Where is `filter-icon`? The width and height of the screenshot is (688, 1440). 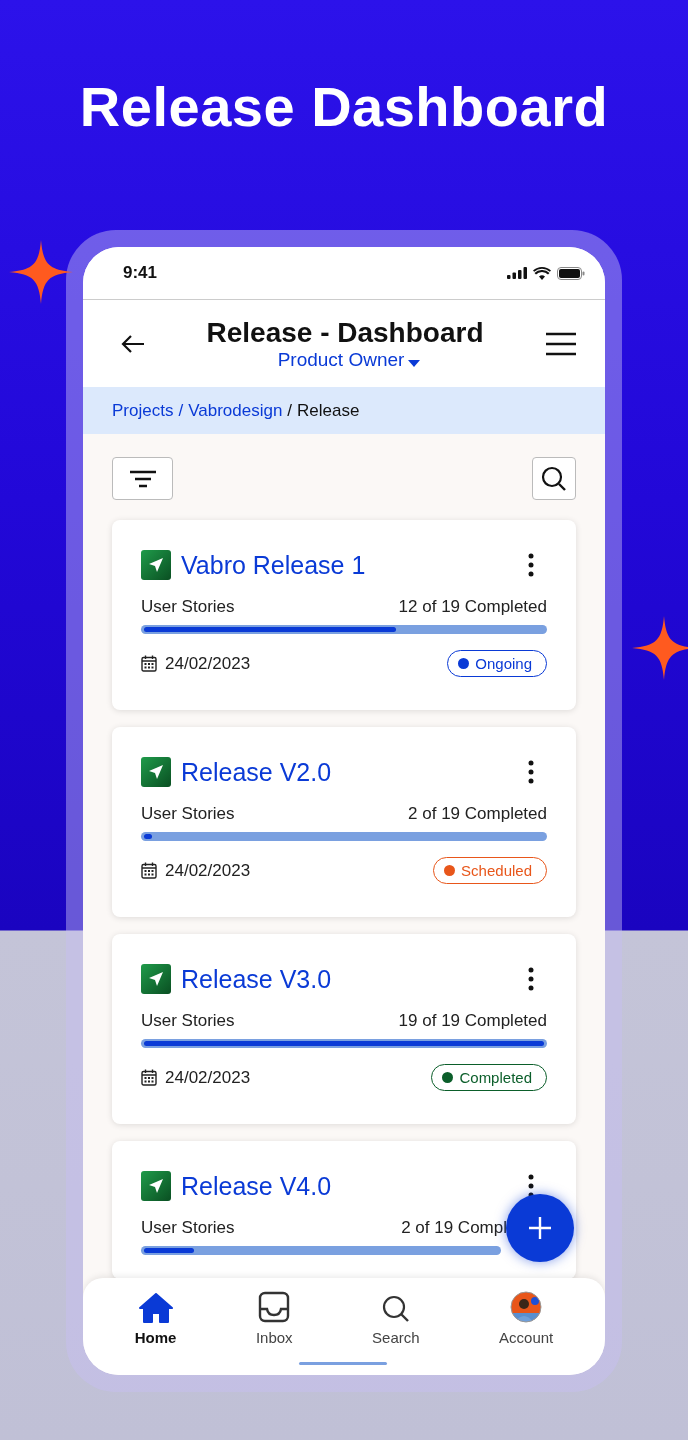
filter-icon is located at coordinates (142, 478).